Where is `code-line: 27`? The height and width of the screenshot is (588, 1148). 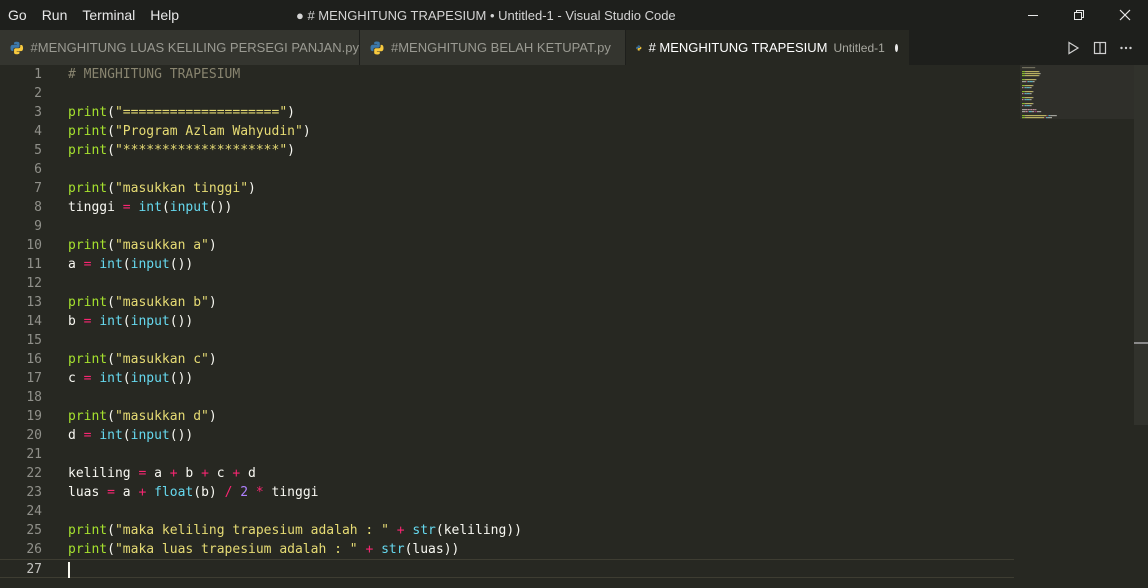 code-line: 27 is located at coordinates (507, 568).